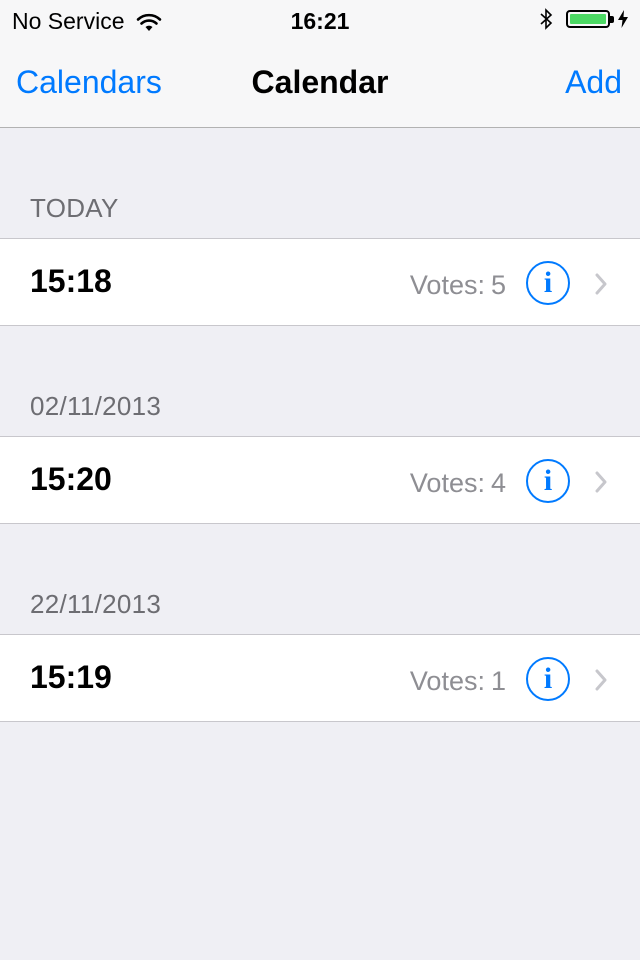  Describe the element at coordinates (74, 208) in the screenshot. I see `section-header-today: TODAY` at that location.